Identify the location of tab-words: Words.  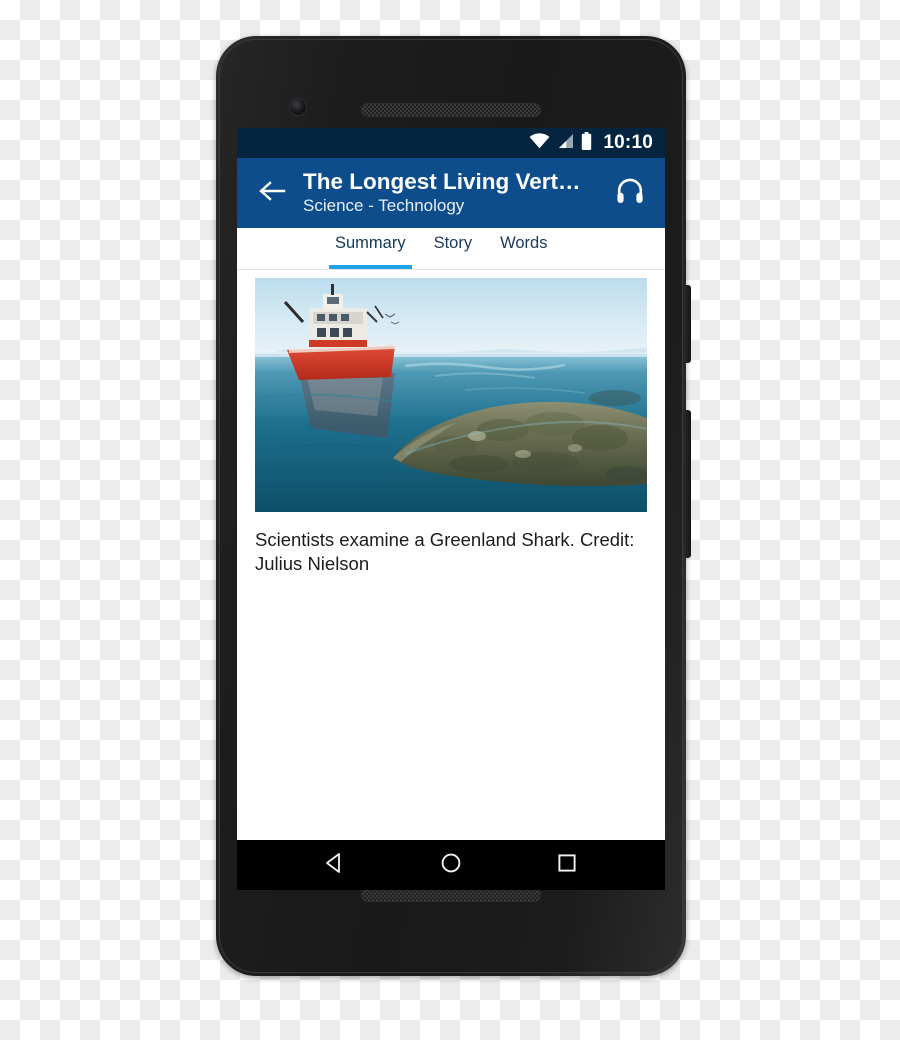
(523, 248).